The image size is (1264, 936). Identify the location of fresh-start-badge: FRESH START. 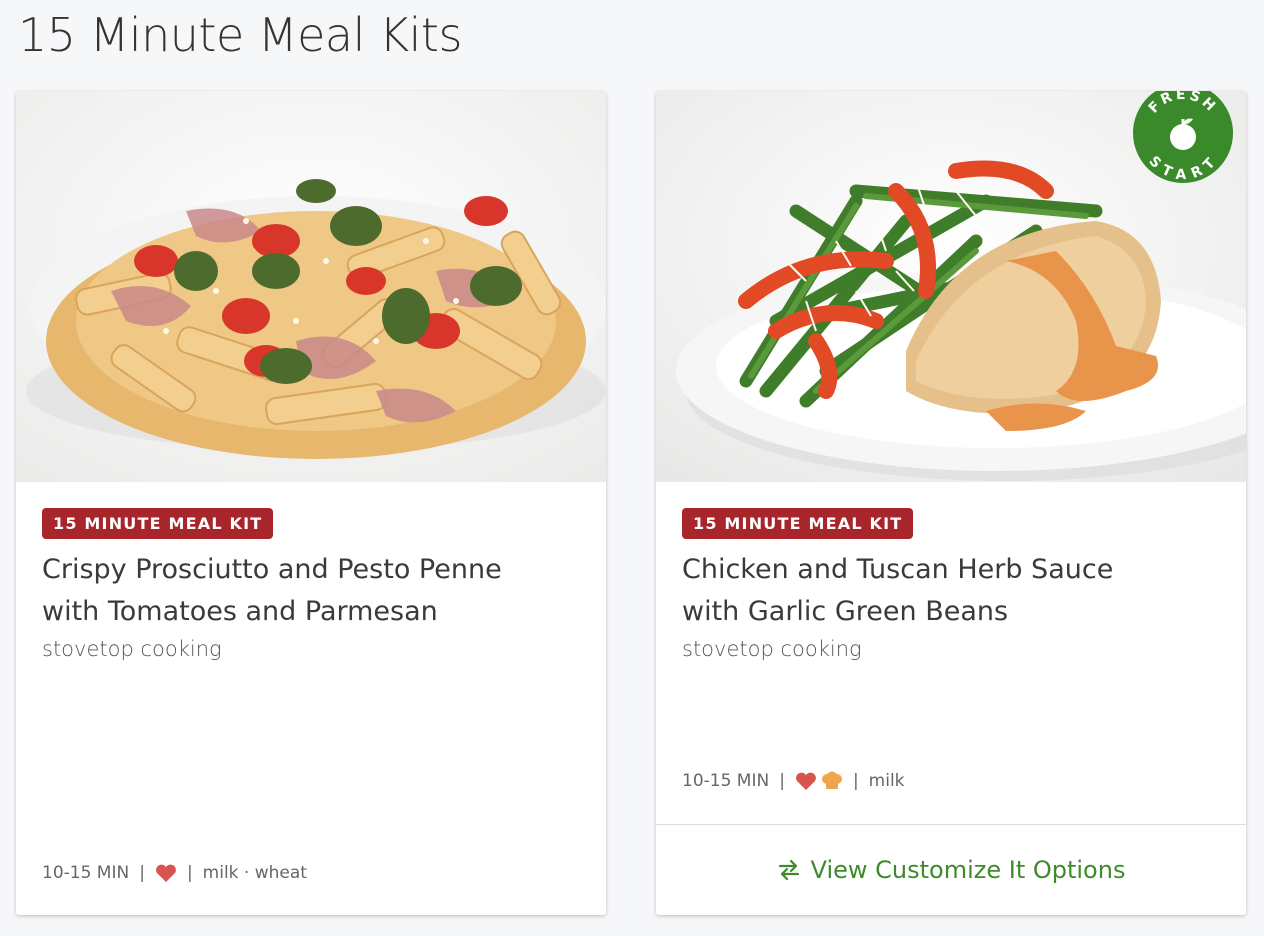
(1183, 141).